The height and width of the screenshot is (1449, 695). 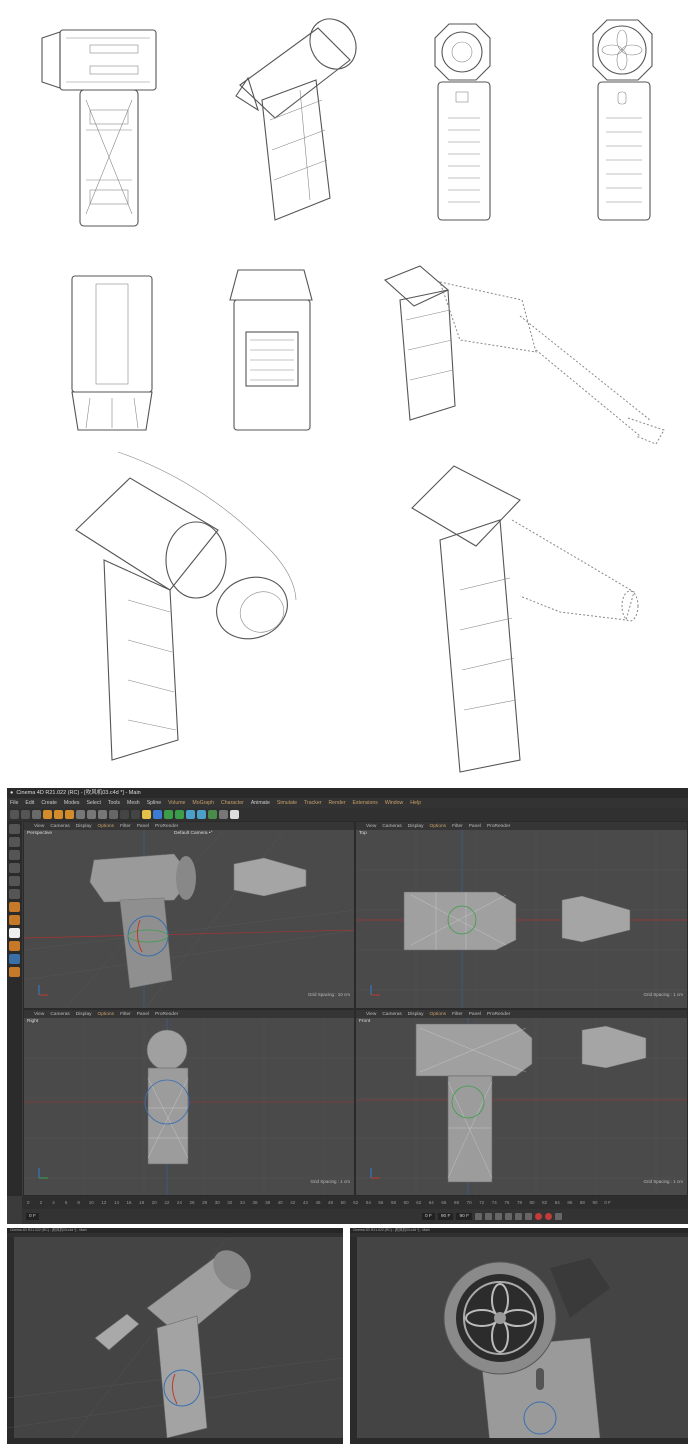 I want to click on redo-icon, so click(x=25, y=814).